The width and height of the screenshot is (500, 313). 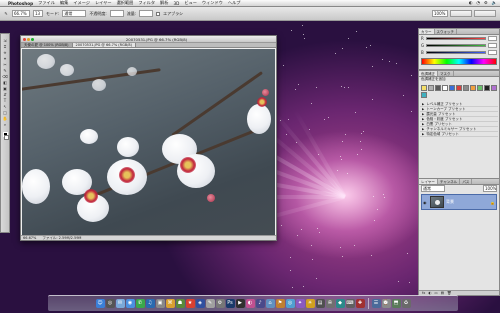 I want to click on menu-help: ヘルプ, so click(x=234, y=3).